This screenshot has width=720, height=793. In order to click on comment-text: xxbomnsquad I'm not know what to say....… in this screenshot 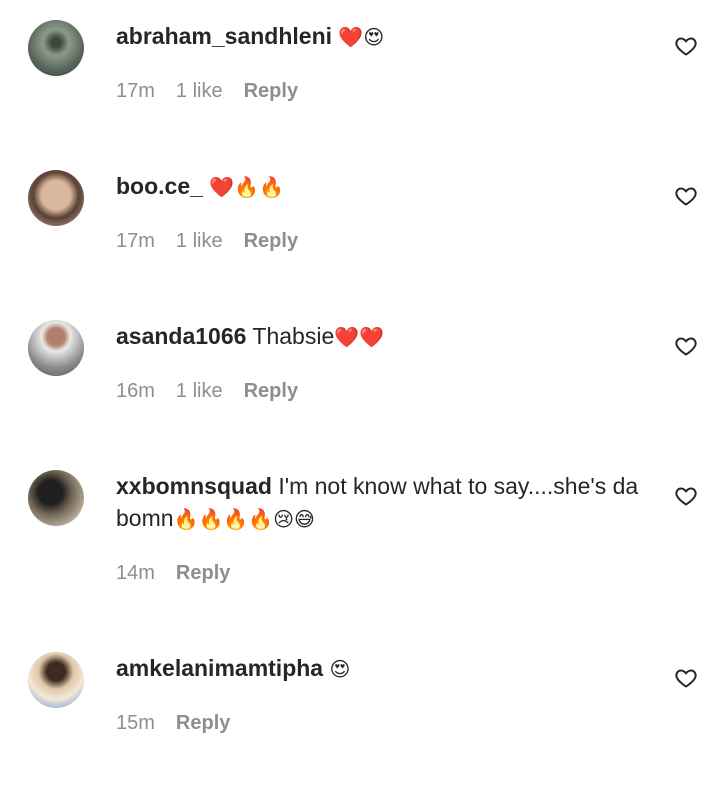, I will do `click(381, 502)`.